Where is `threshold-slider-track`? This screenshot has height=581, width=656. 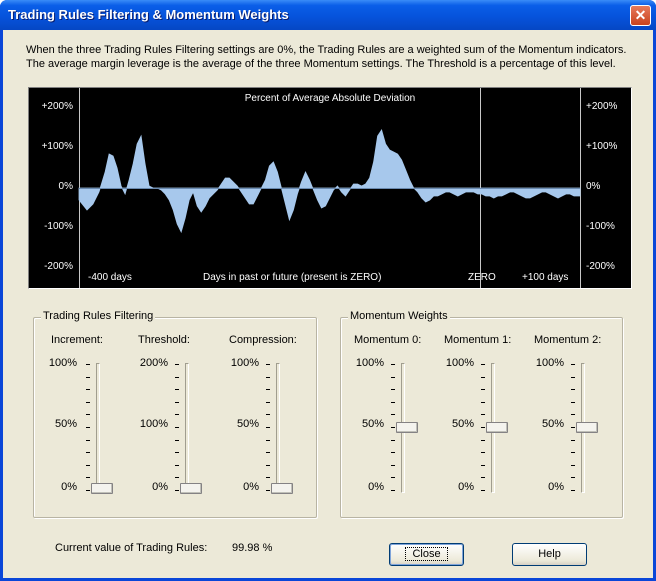
threshold-slider-track is located at coordinates (187, 428).